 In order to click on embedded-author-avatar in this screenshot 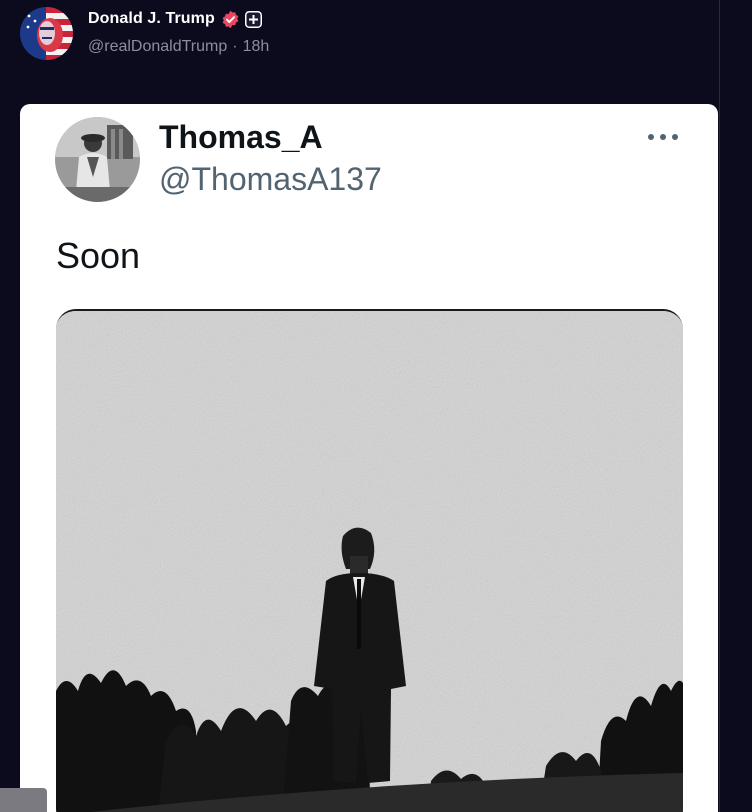, I will do `click(97, 159)`.